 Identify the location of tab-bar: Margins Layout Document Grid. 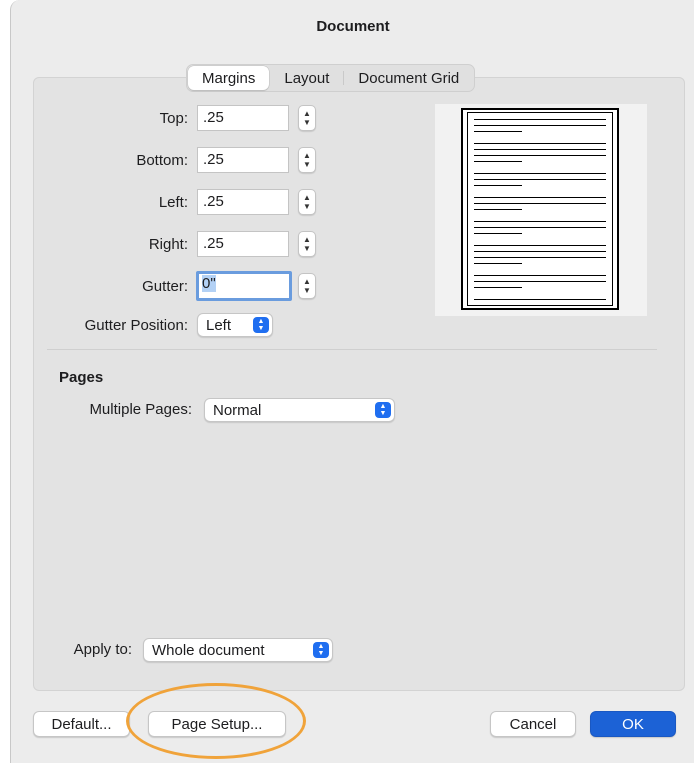
(331, 78).